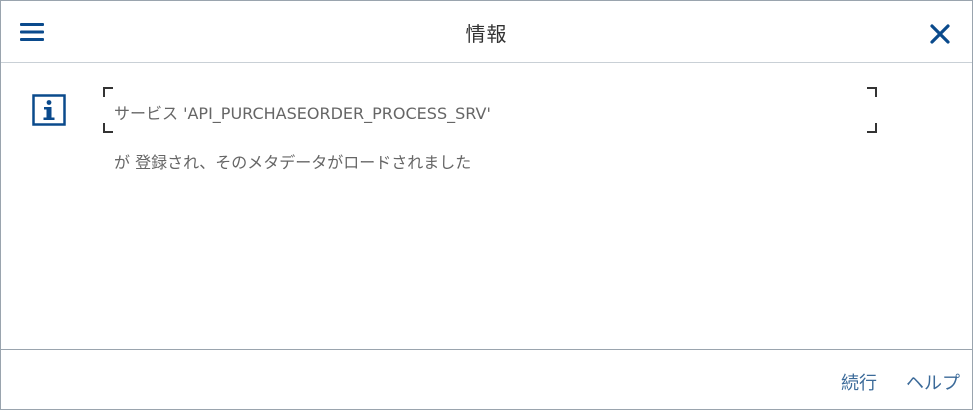  Describe the element at coordinates (302, 113) in the screenshot. I see `message-line-1: サービス 'API_PURCHASEORDER_PROCESS_SRV'` at that location.